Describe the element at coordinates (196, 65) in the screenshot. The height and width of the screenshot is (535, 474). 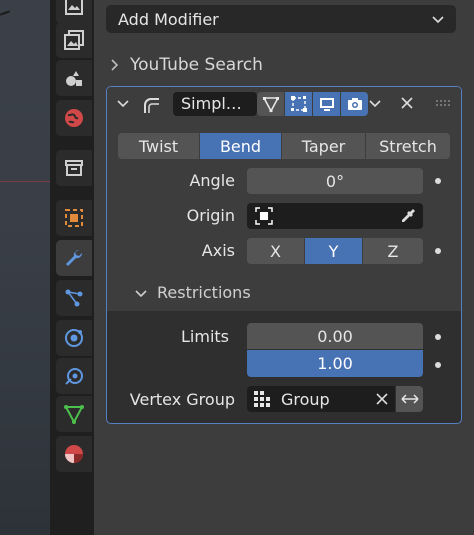
I see `youtube-search-label: YouTube Search` at that location.